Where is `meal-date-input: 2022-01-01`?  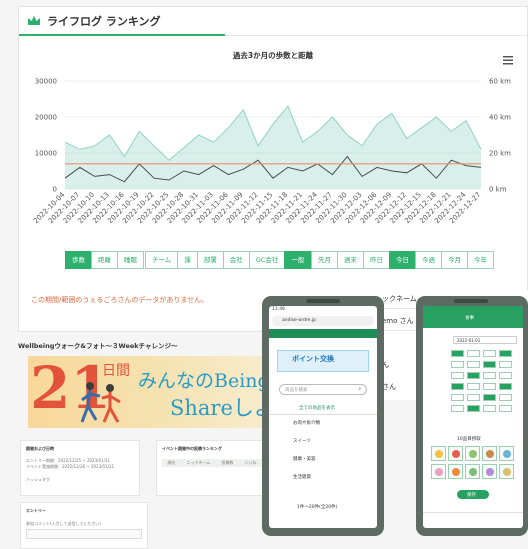
meal-date-input: 2022-01-01 is located at coordinates (485, 340).